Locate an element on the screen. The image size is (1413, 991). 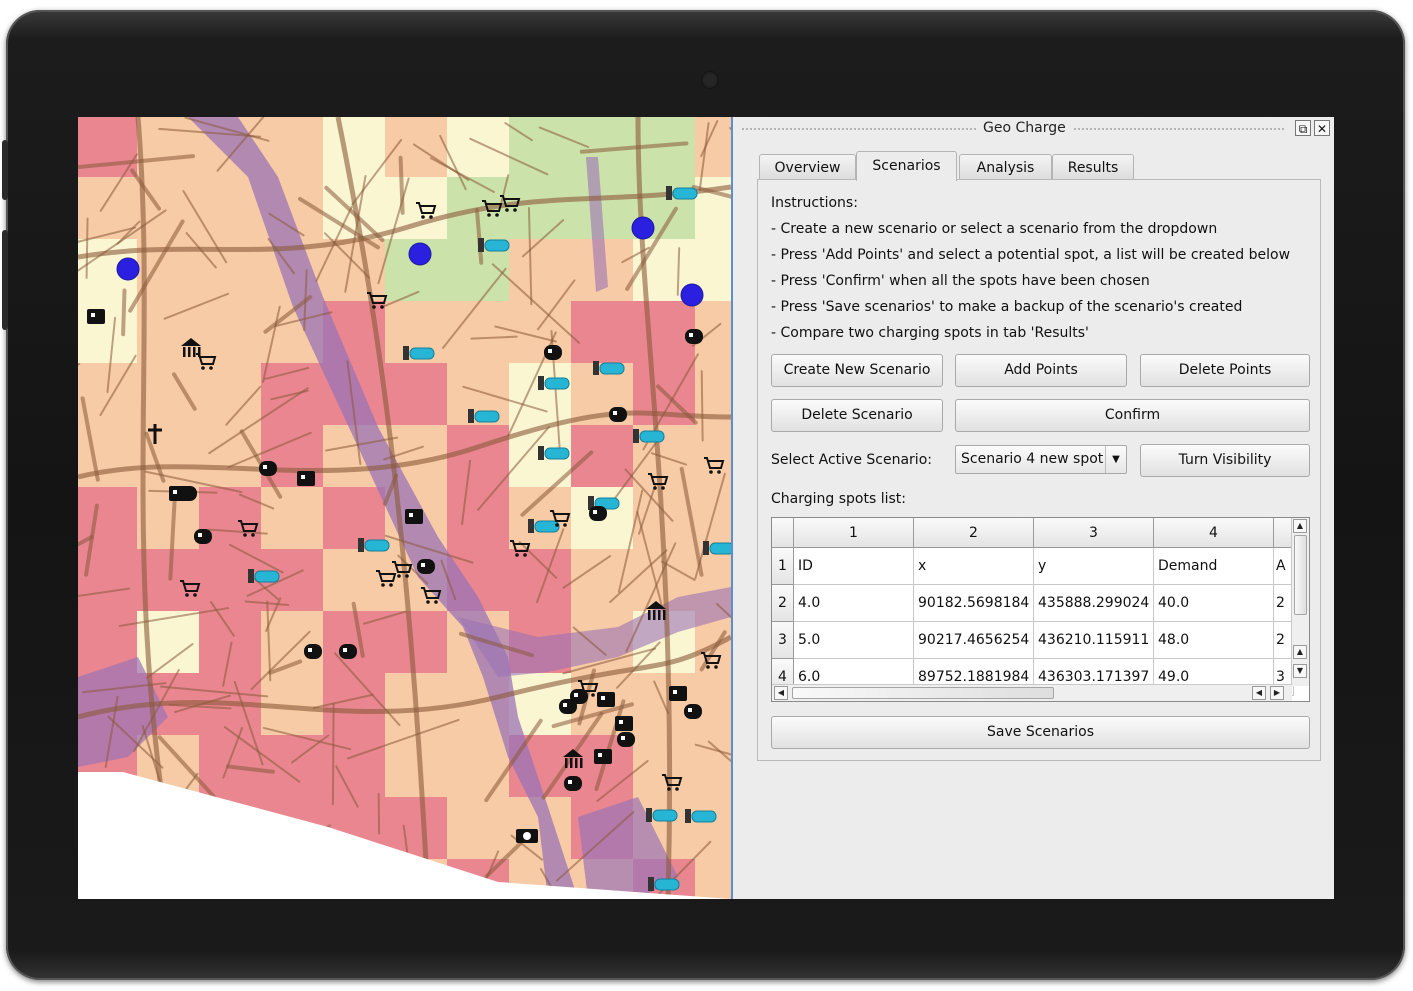
row-header: 3 is located at coordinates (783, 640).